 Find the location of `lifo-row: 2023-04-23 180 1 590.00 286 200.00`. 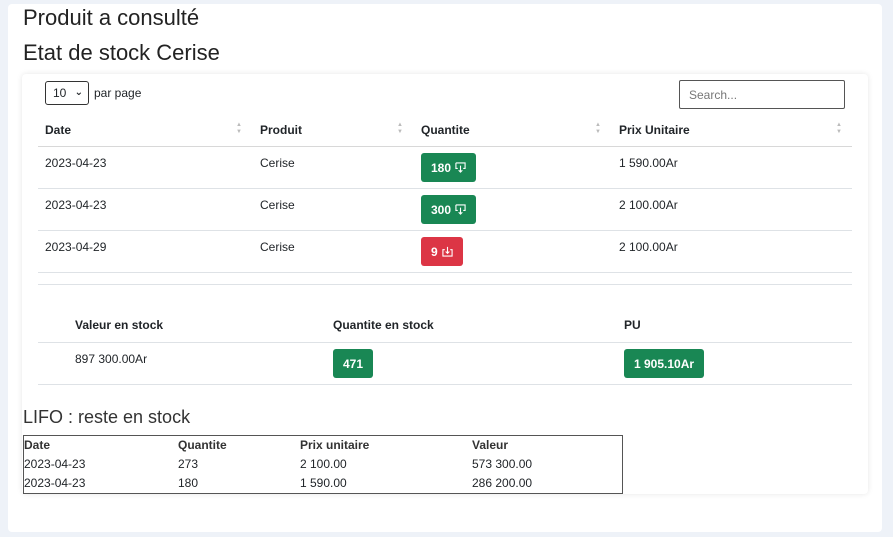

lifo-row: 2023-04-23 180 1 590.00 286 200.00 is located at coordinates (323, 483).